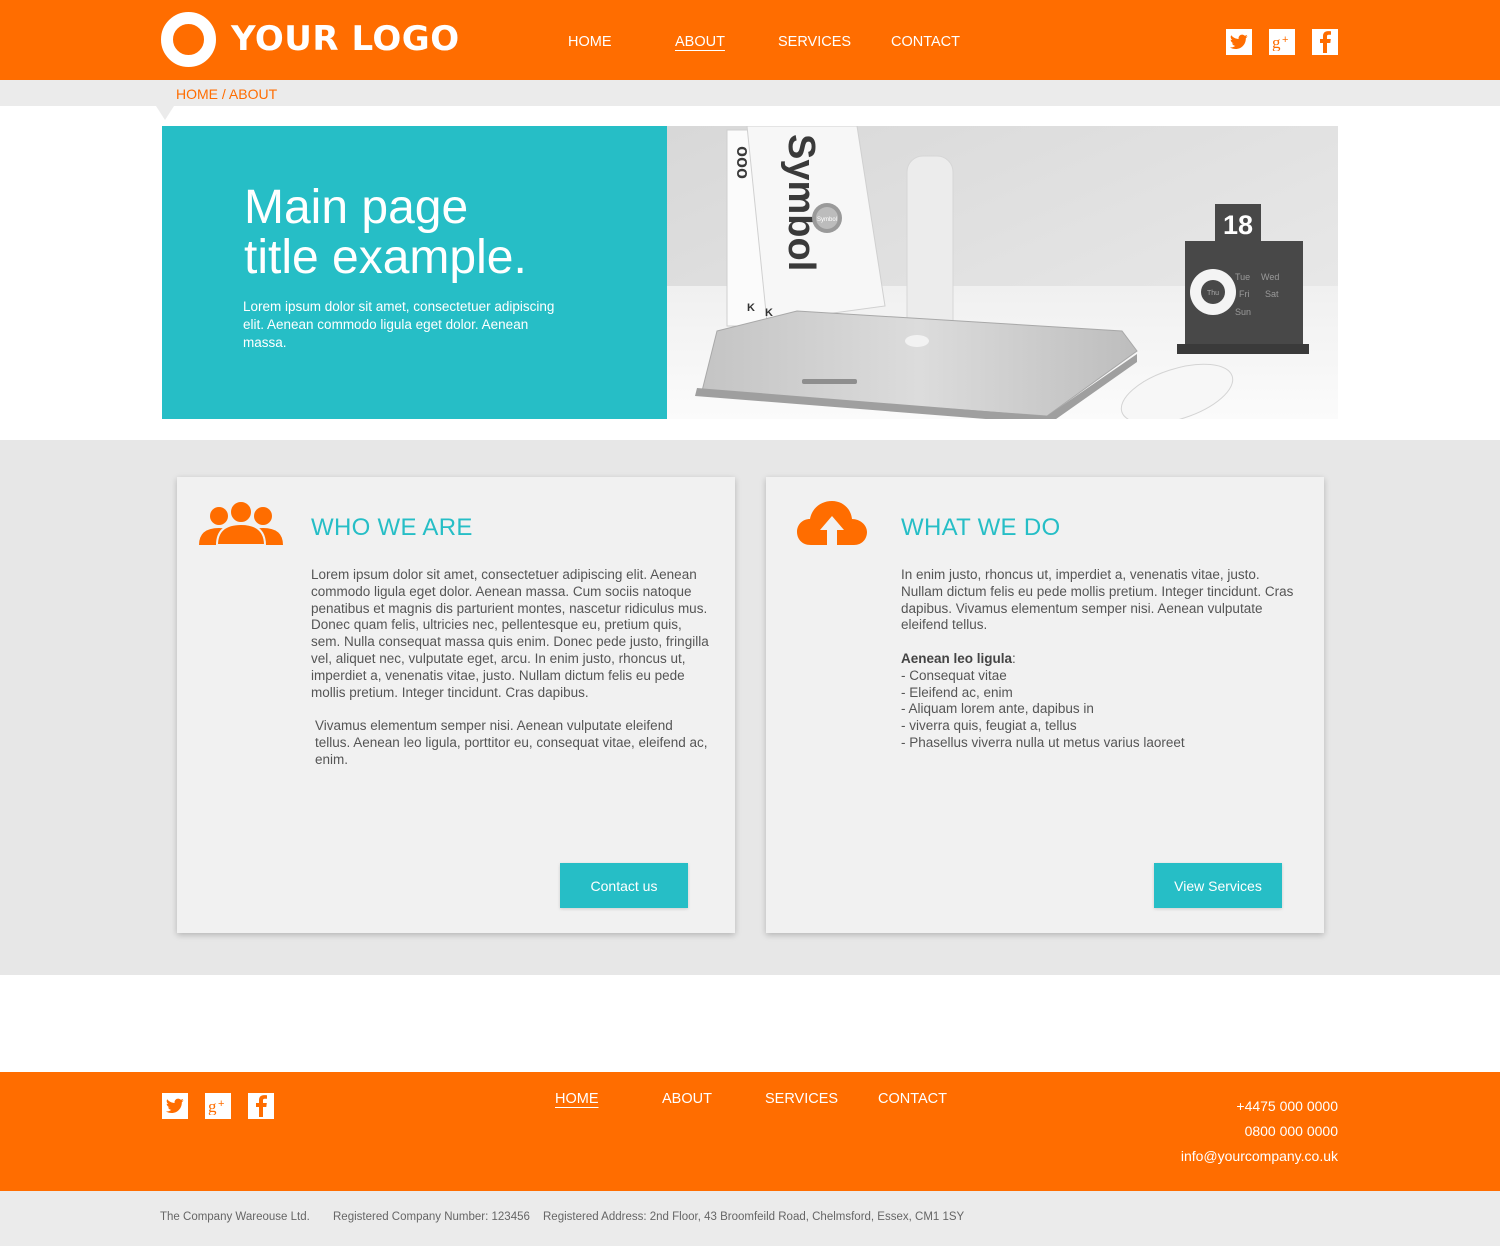  Describe the element at coordinates (165, 113) in the screenshot. I see `breadcrumb-pointer` at that location.